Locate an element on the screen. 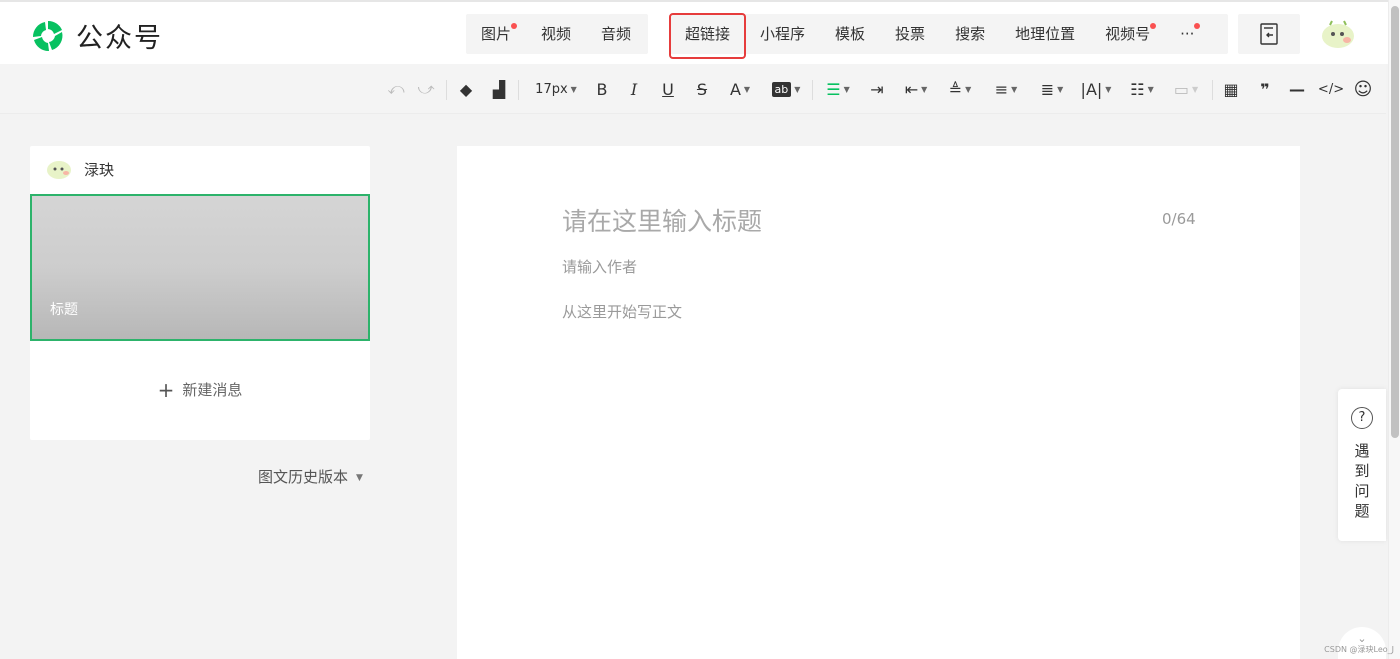 The image size is (1400, 659). insert-vote-label: 投票 is located at coordinates (910, 34).